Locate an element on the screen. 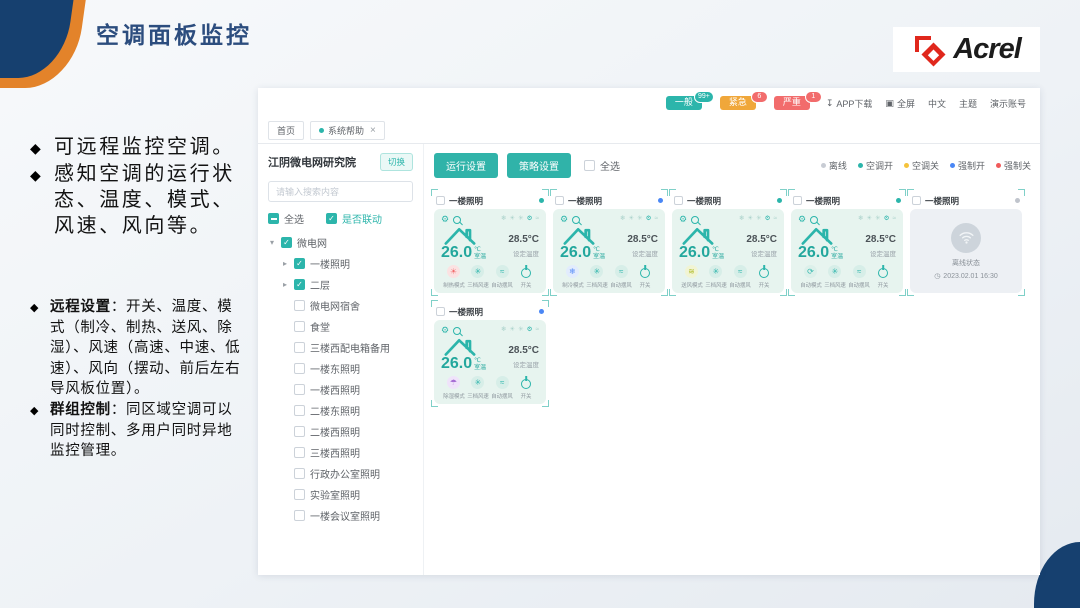  mini-mode-icon: ✳ is located at coordinates (878, 219).